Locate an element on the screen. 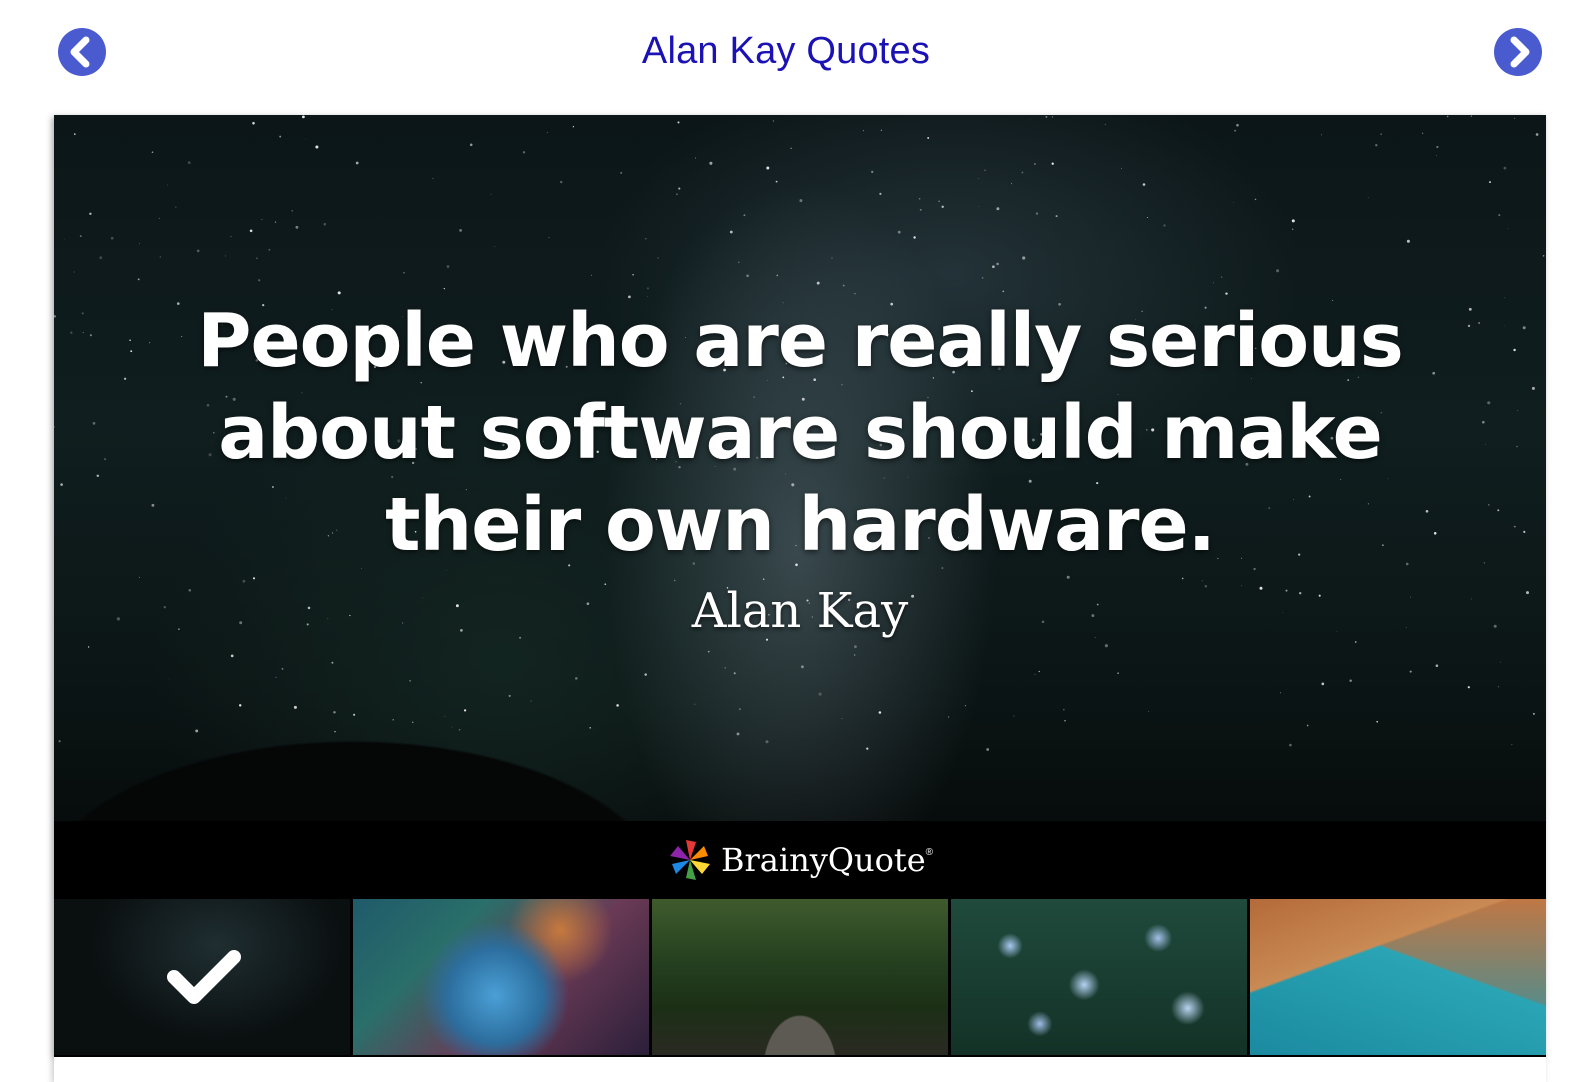  checkmark-icon is located at coordinates (204, 977).